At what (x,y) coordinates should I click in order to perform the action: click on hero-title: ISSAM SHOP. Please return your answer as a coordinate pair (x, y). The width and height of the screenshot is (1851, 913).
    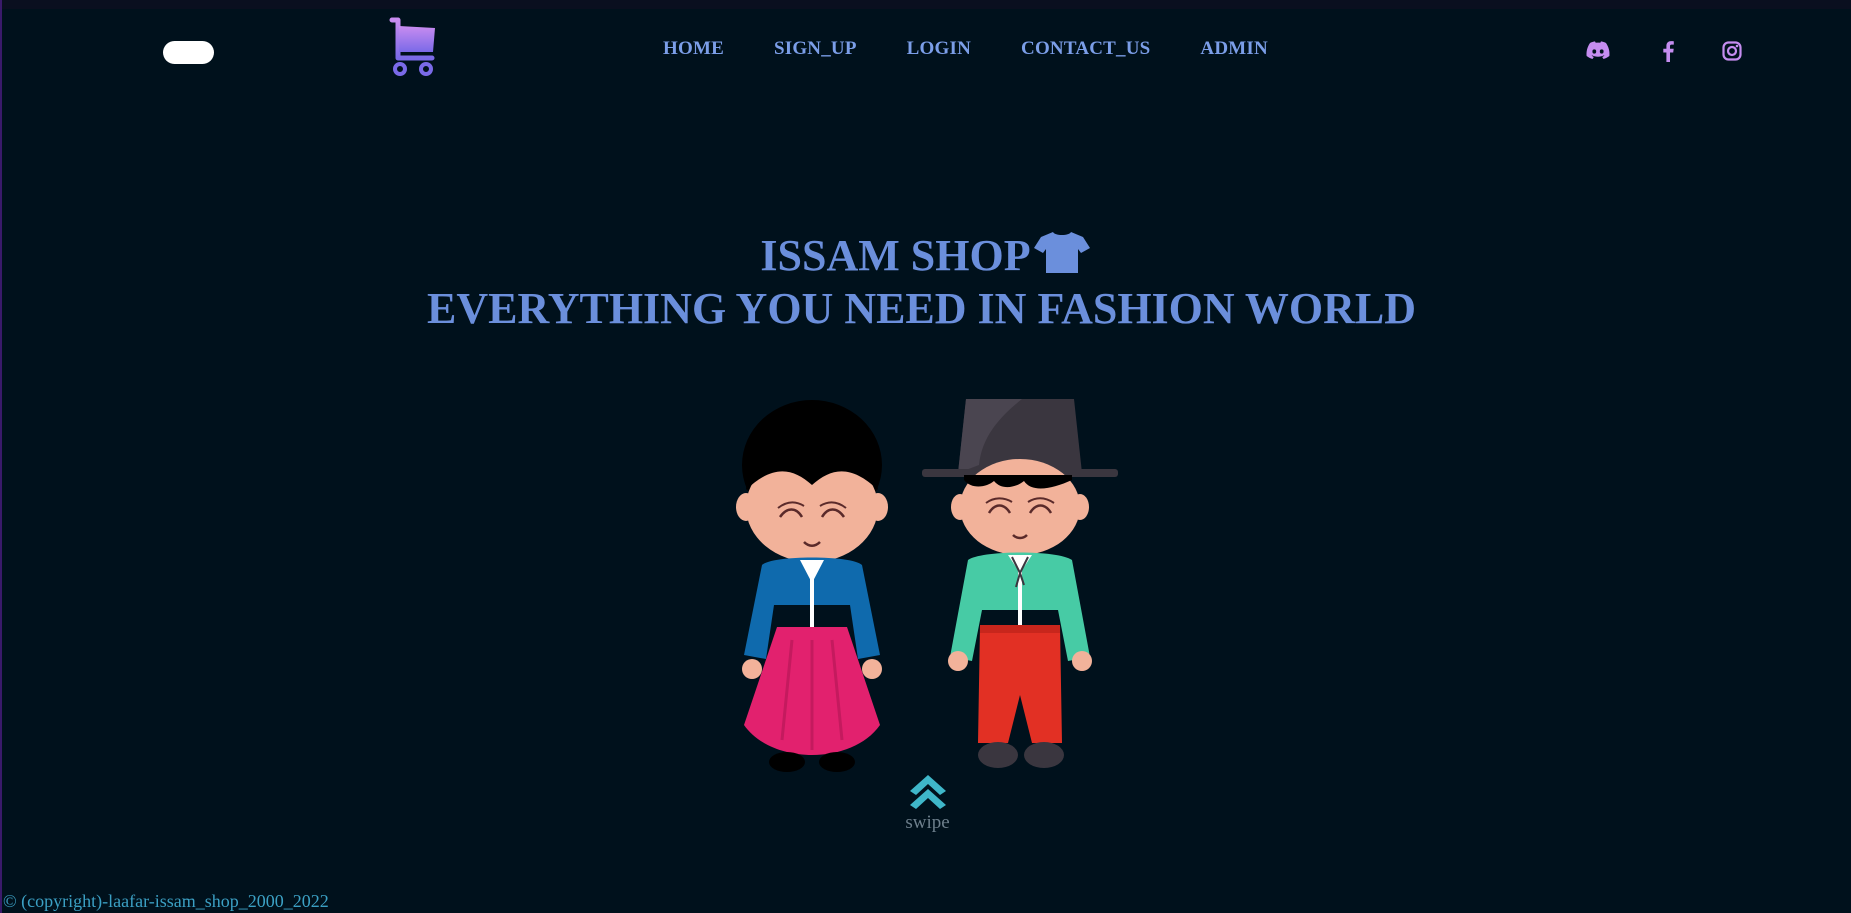
    Looking at the image, I should click on (925, 255).